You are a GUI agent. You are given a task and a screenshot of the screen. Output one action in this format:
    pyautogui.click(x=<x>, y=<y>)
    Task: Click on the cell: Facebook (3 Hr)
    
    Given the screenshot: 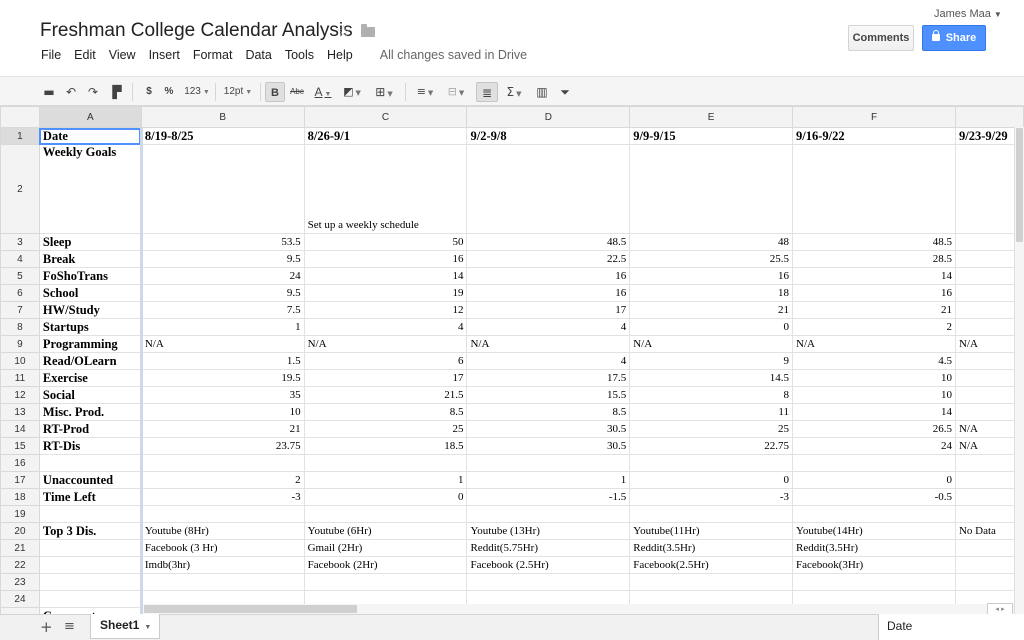 What is the action you would take?
    pyautogui.click(x=222, y=548)
    